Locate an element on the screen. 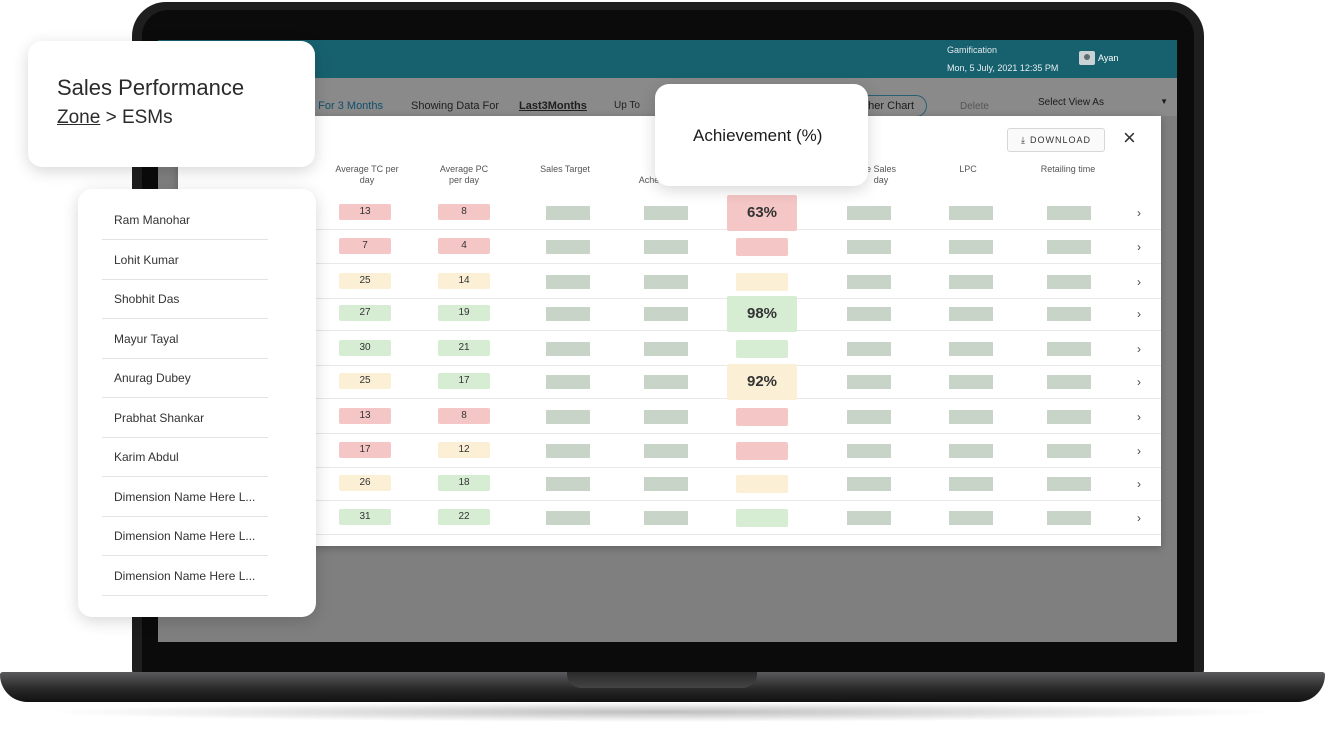 Image resolution: width=1325 pixels, height=732 pixels. breadcrumb-rest: > ESMs is located at coordinates (136, 117).